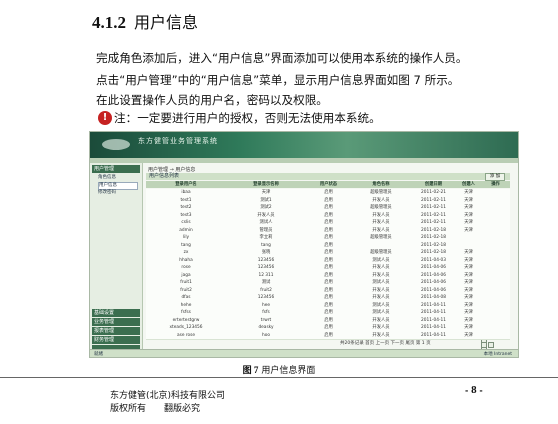 The width and height of the screenshot is (558, 424). Describe the element at coordinates (186, 290) in the screenshot. I see `table-cell: fruit2` at that location.